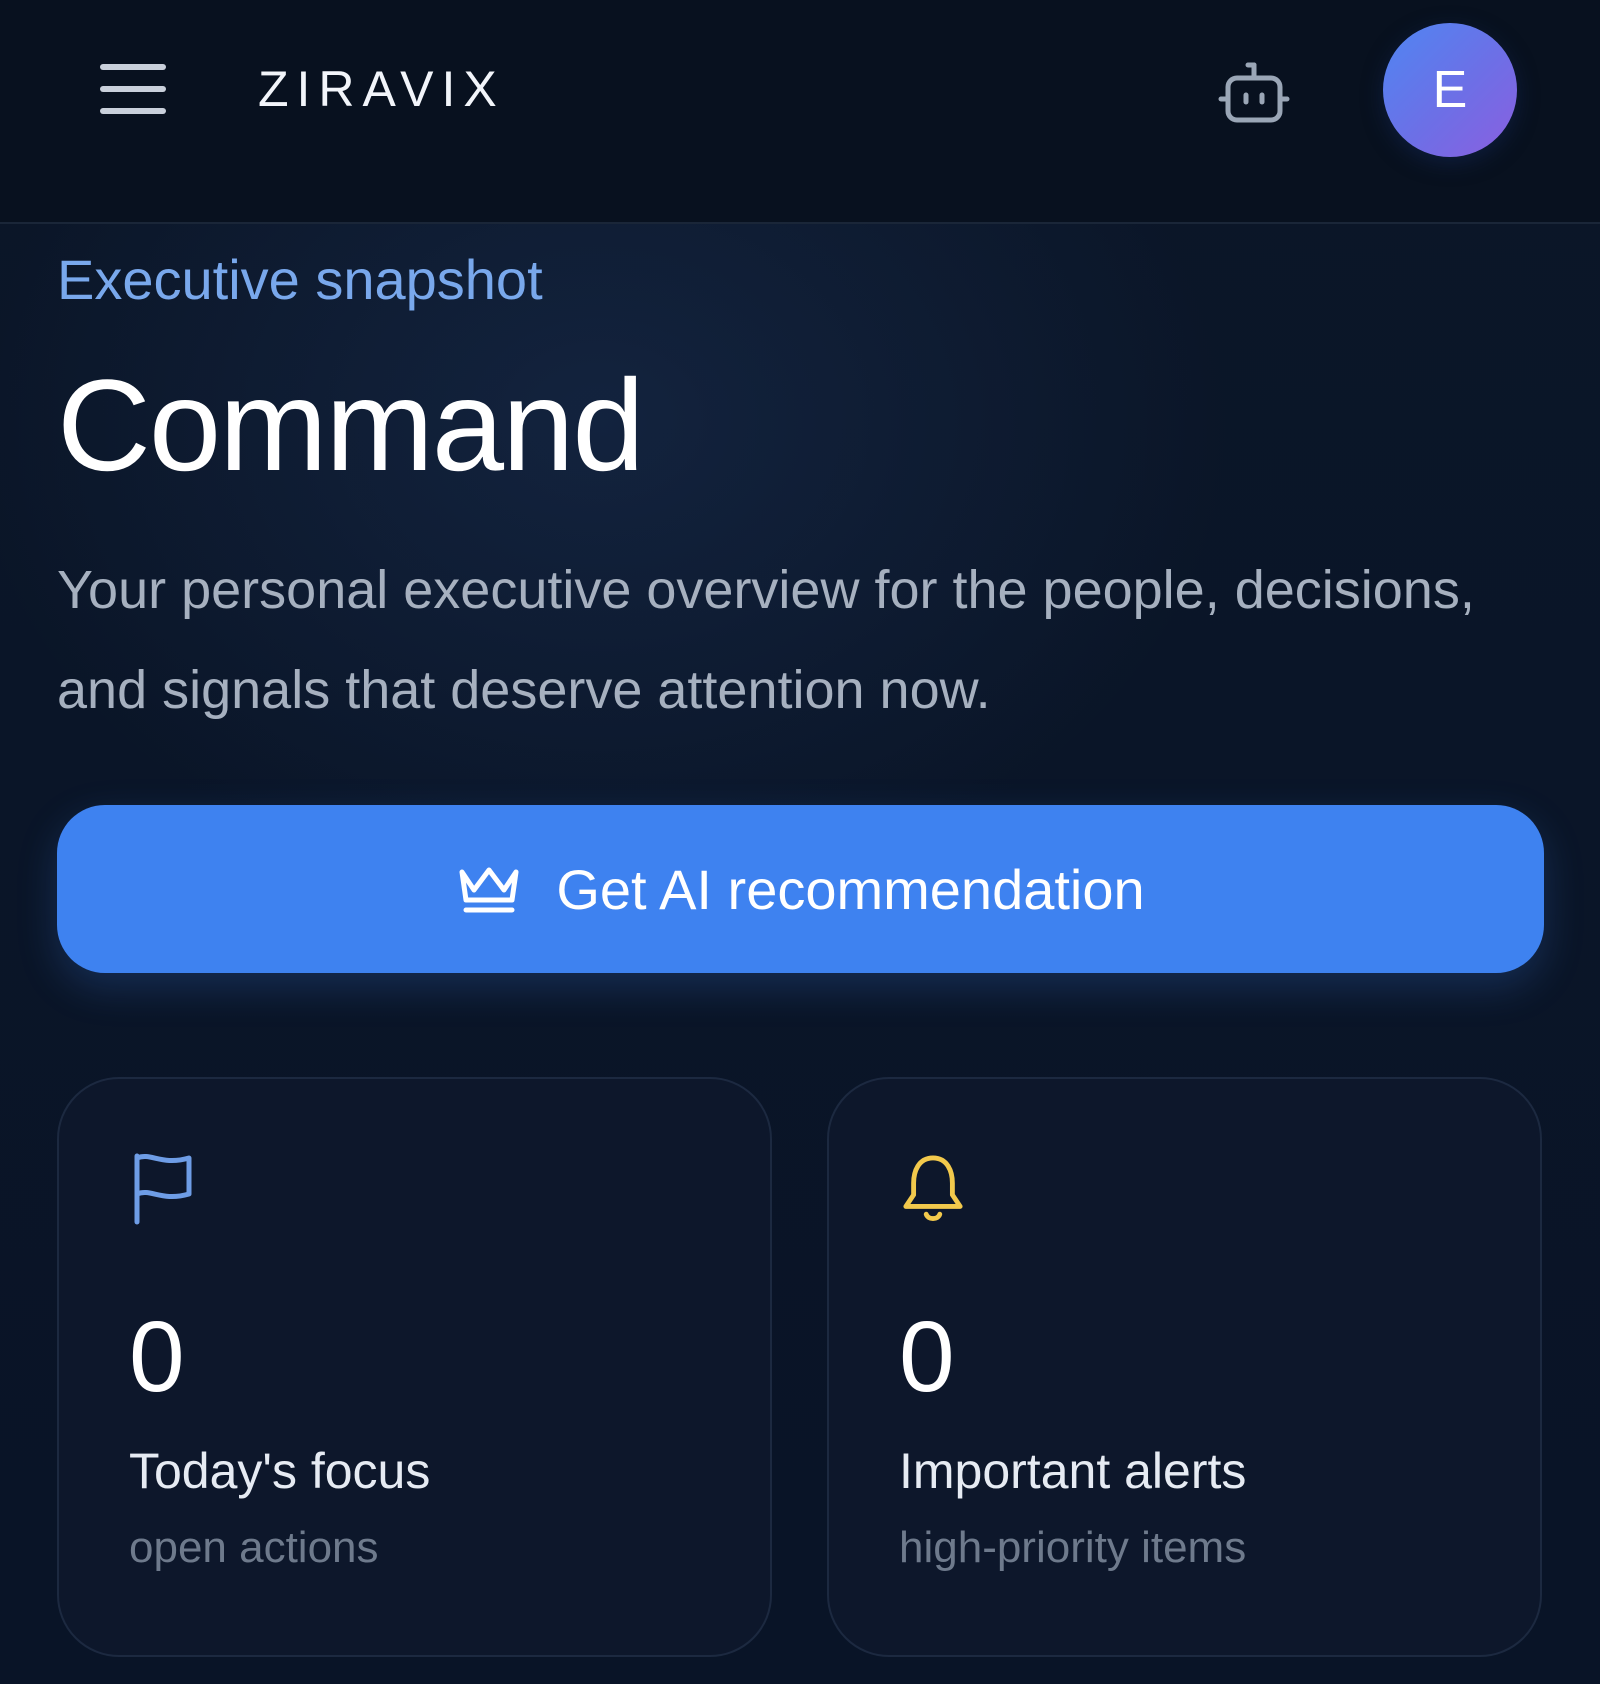  Describe the element at coordinates (933, 1189) in the screenshot. I see `bell-icon` at that location.